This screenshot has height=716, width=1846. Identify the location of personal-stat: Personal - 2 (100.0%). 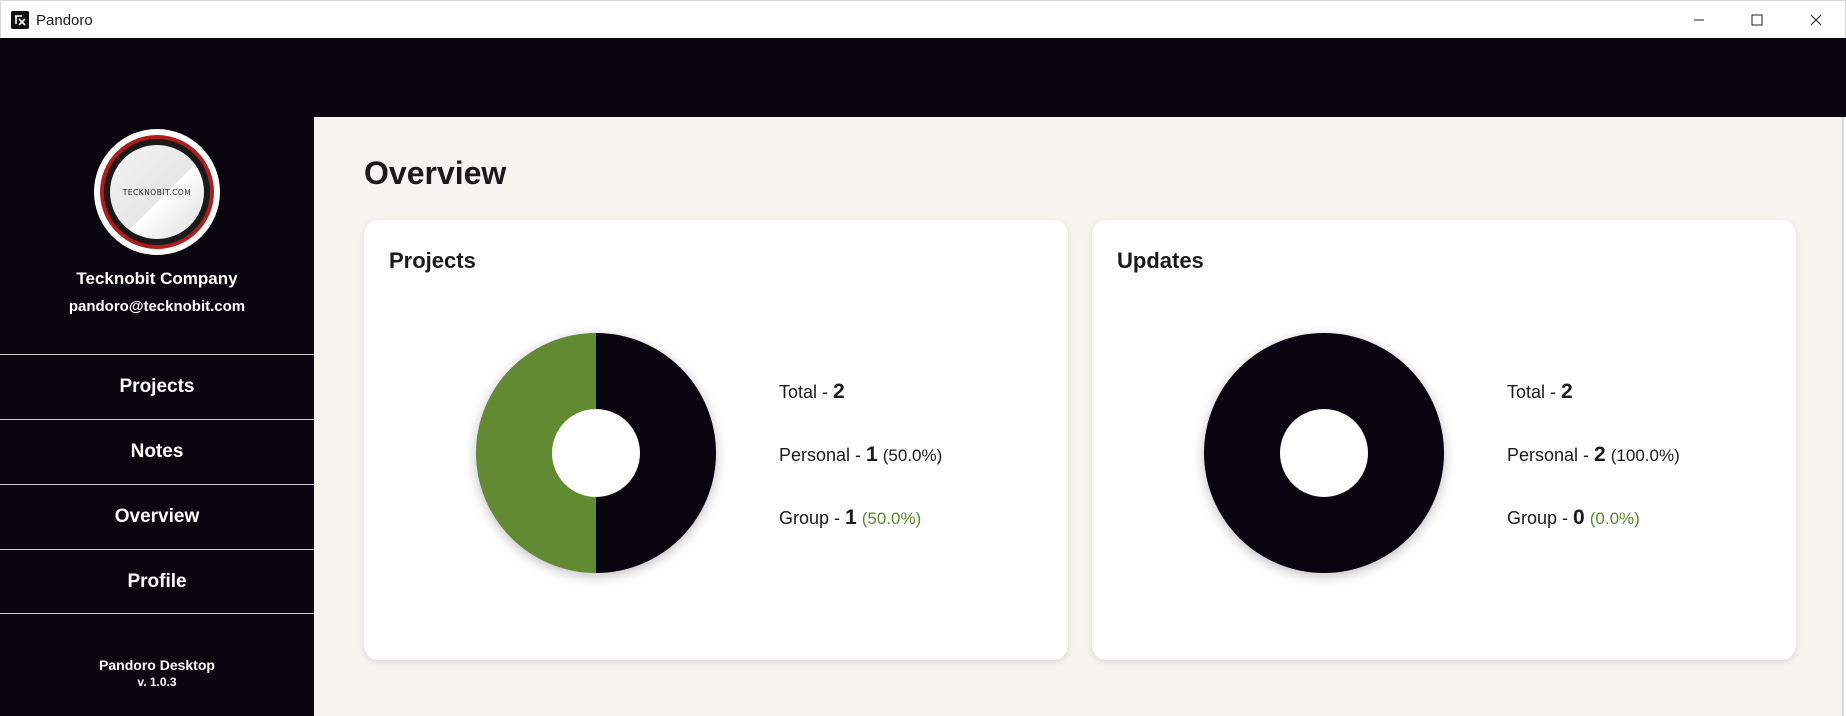
(1593, 474).